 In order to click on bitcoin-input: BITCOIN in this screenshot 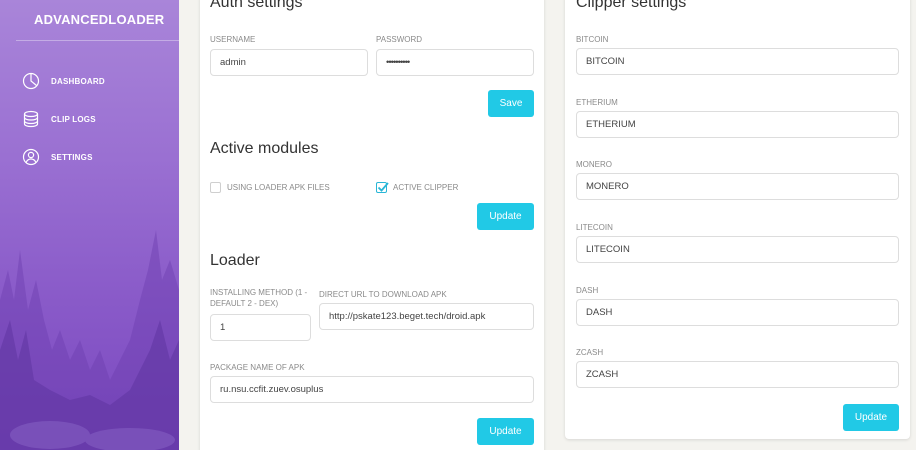, I will do `click(737, 61)`.